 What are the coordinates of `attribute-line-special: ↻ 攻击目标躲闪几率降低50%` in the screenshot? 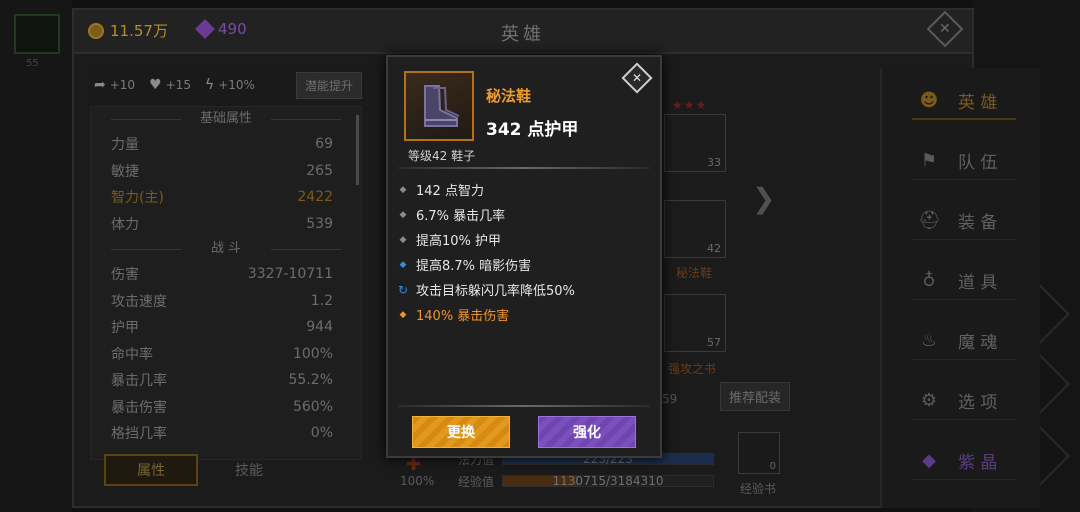 It's located at (486, 291).